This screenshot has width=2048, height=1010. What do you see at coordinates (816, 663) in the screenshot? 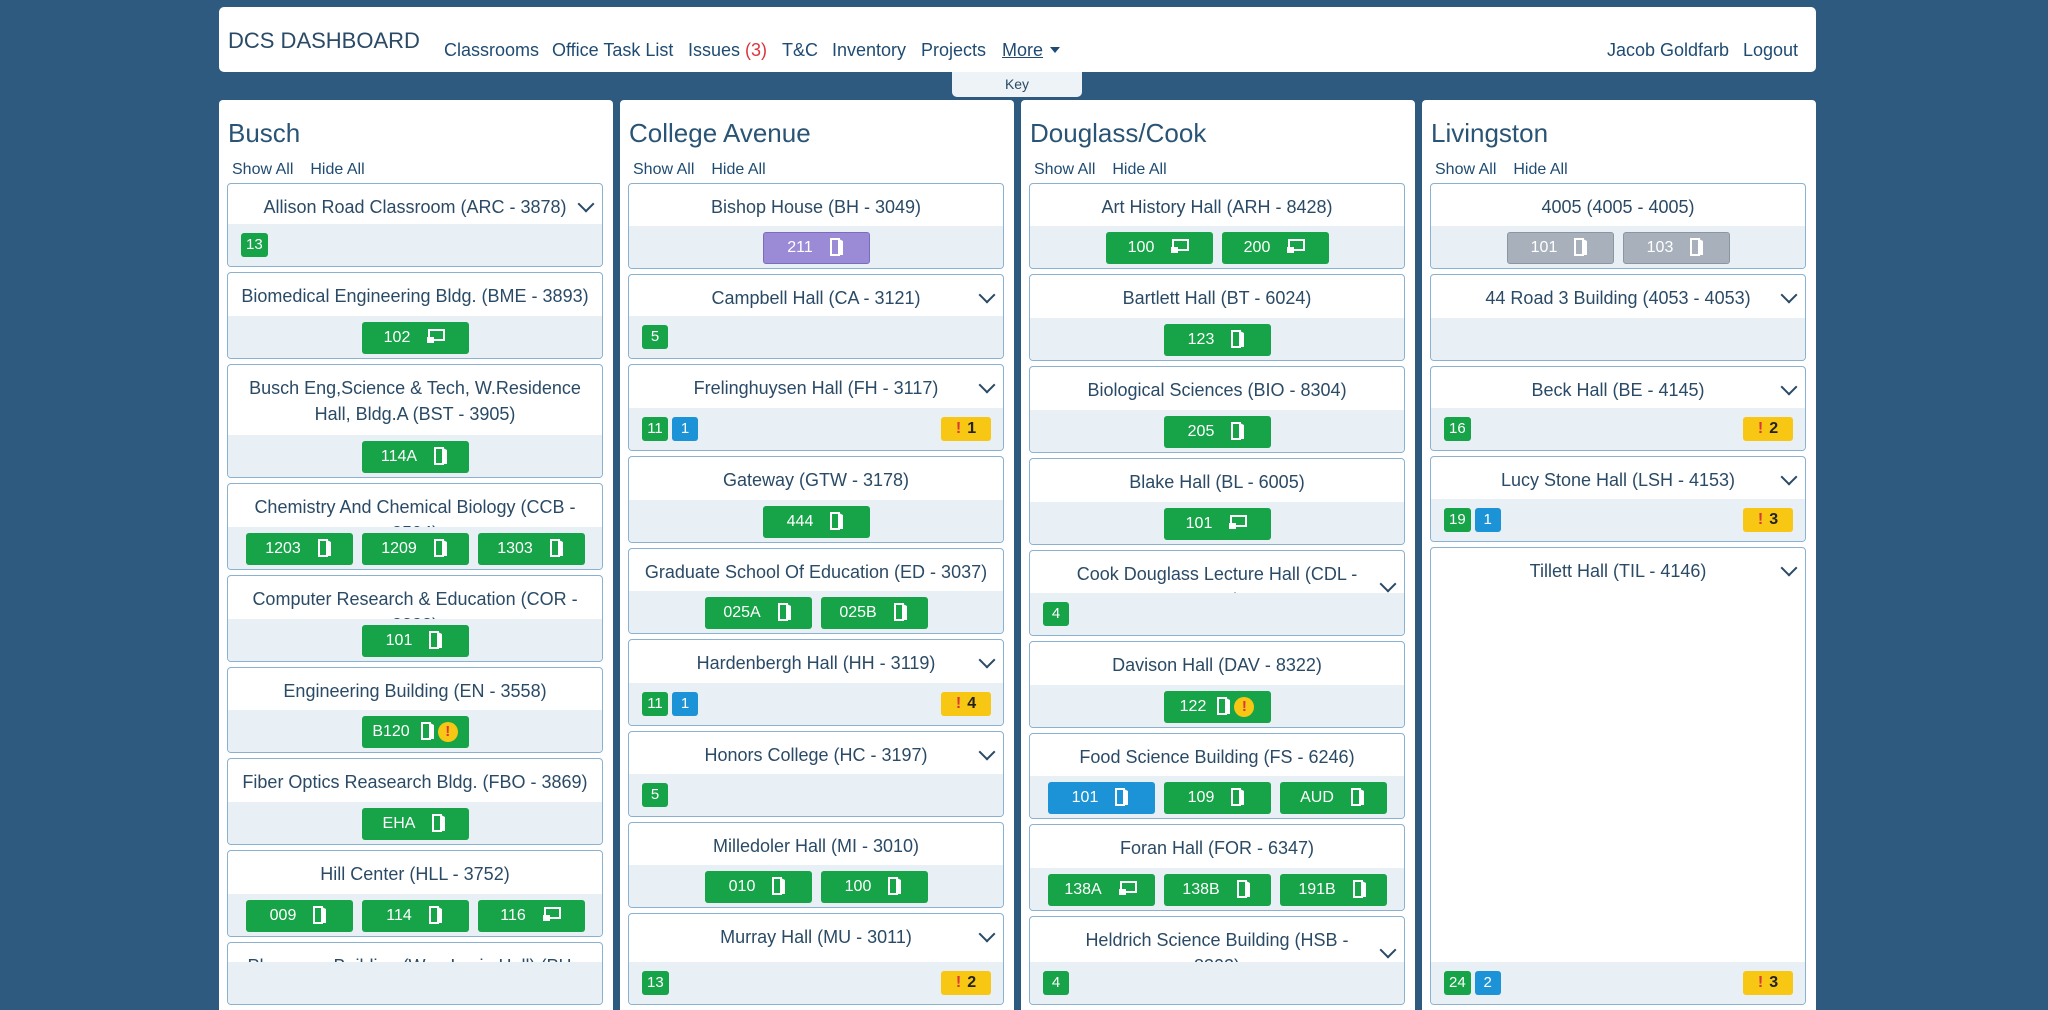
I see `building-header: Hardenbergh Hall (HH - 3119)` at bounding box center [816, 663].